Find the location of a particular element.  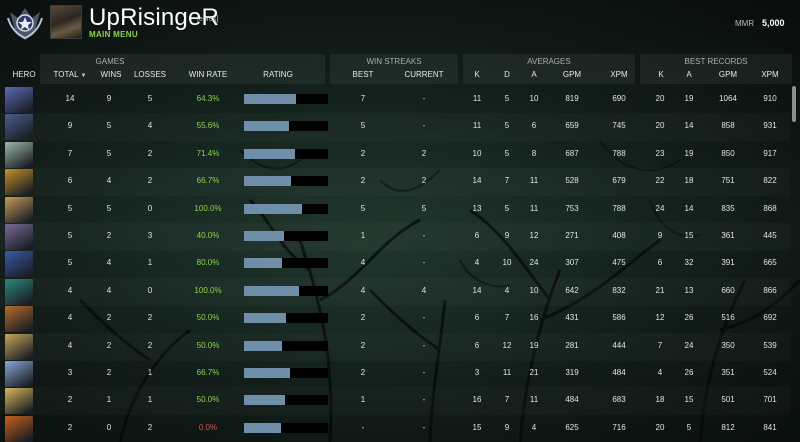

cell-win-rate: 0.0% is located at coordinates (208, 427).